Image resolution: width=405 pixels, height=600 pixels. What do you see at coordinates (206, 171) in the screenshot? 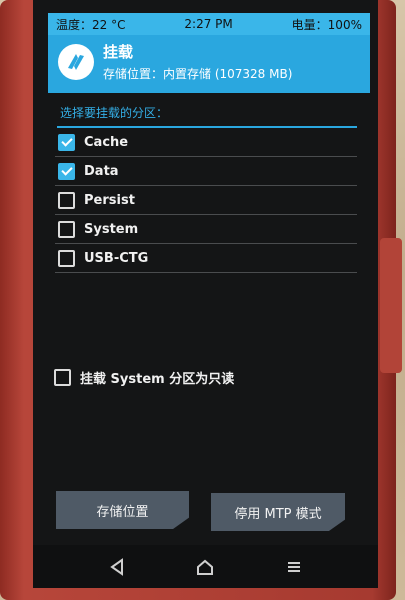
I see `partition-row-data: Data` at bounding box center [206, 171].